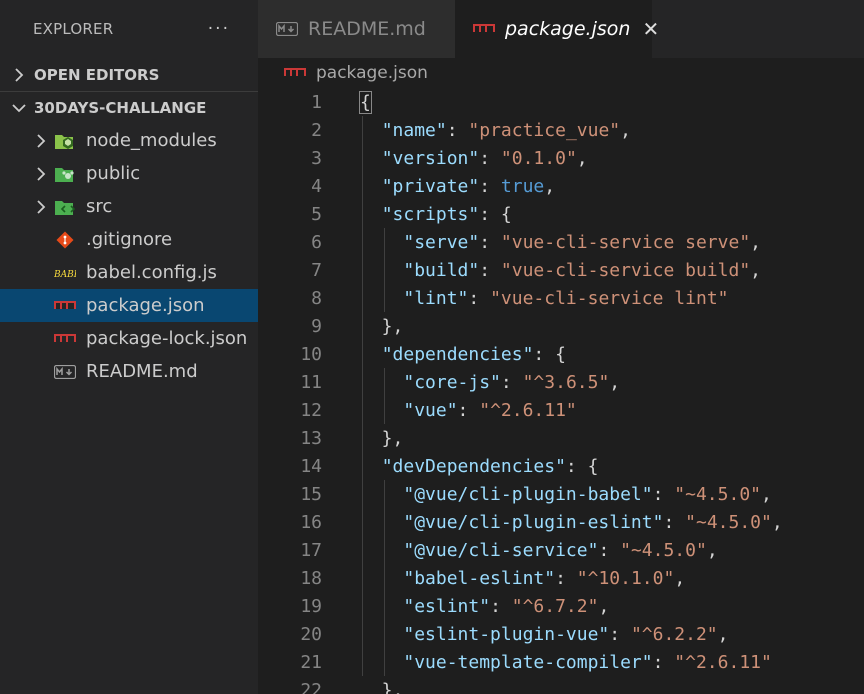  Describe the element at coordinates (41, 207) in the screenshot. I see `chevron-right-icon` at that location.